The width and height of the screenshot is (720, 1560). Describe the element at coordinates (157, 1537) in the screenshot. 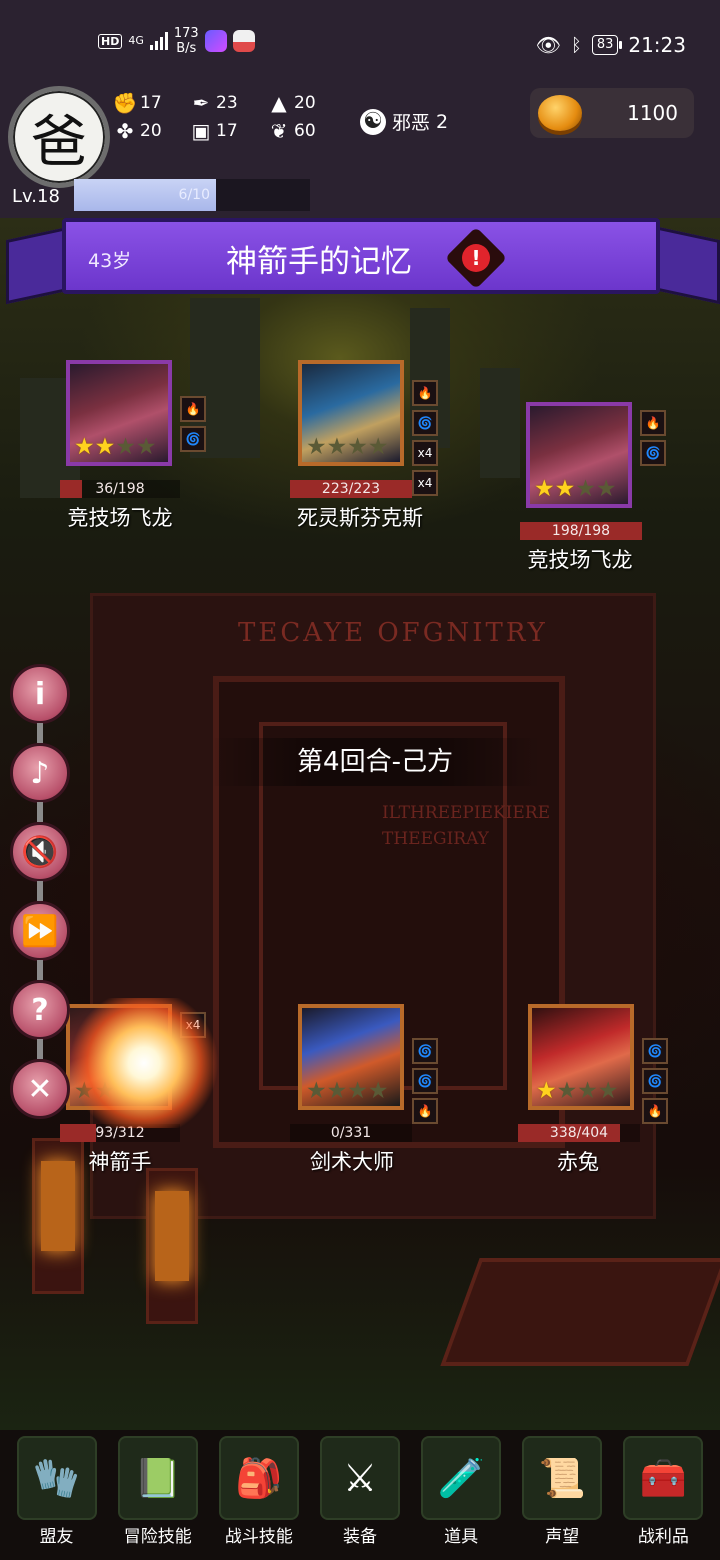

I see `nav-label: 冒险技能` at that location.